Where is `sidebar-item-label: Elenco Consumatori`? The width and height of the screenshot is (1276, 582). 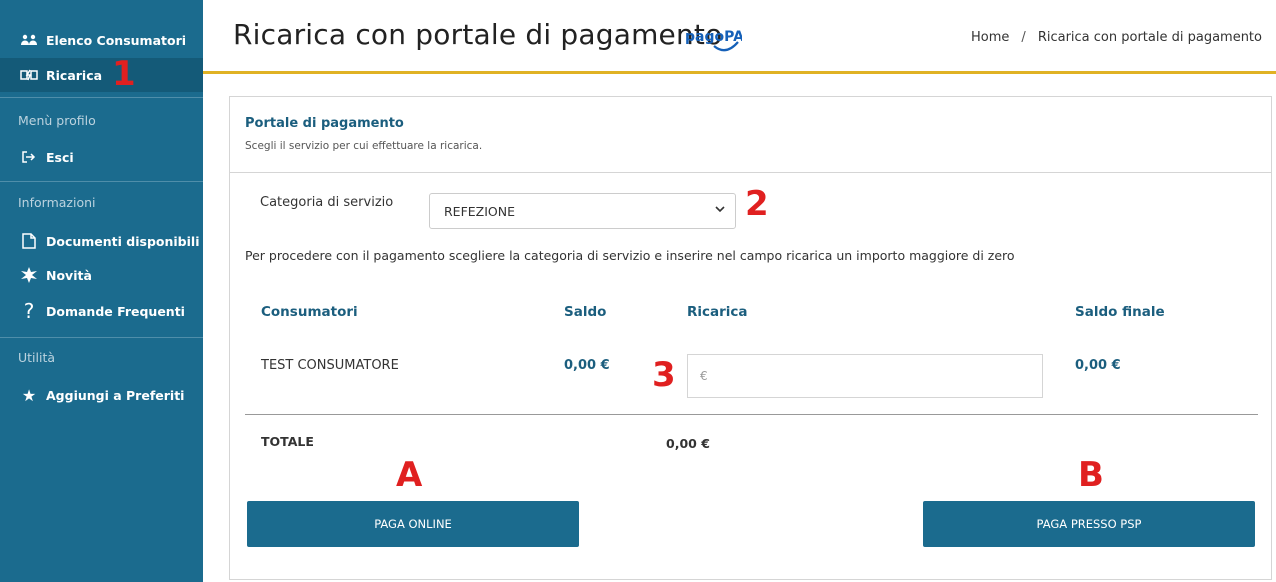
sidebar-item-label: Elenco Consumatori is located at coordinates (116, 40).